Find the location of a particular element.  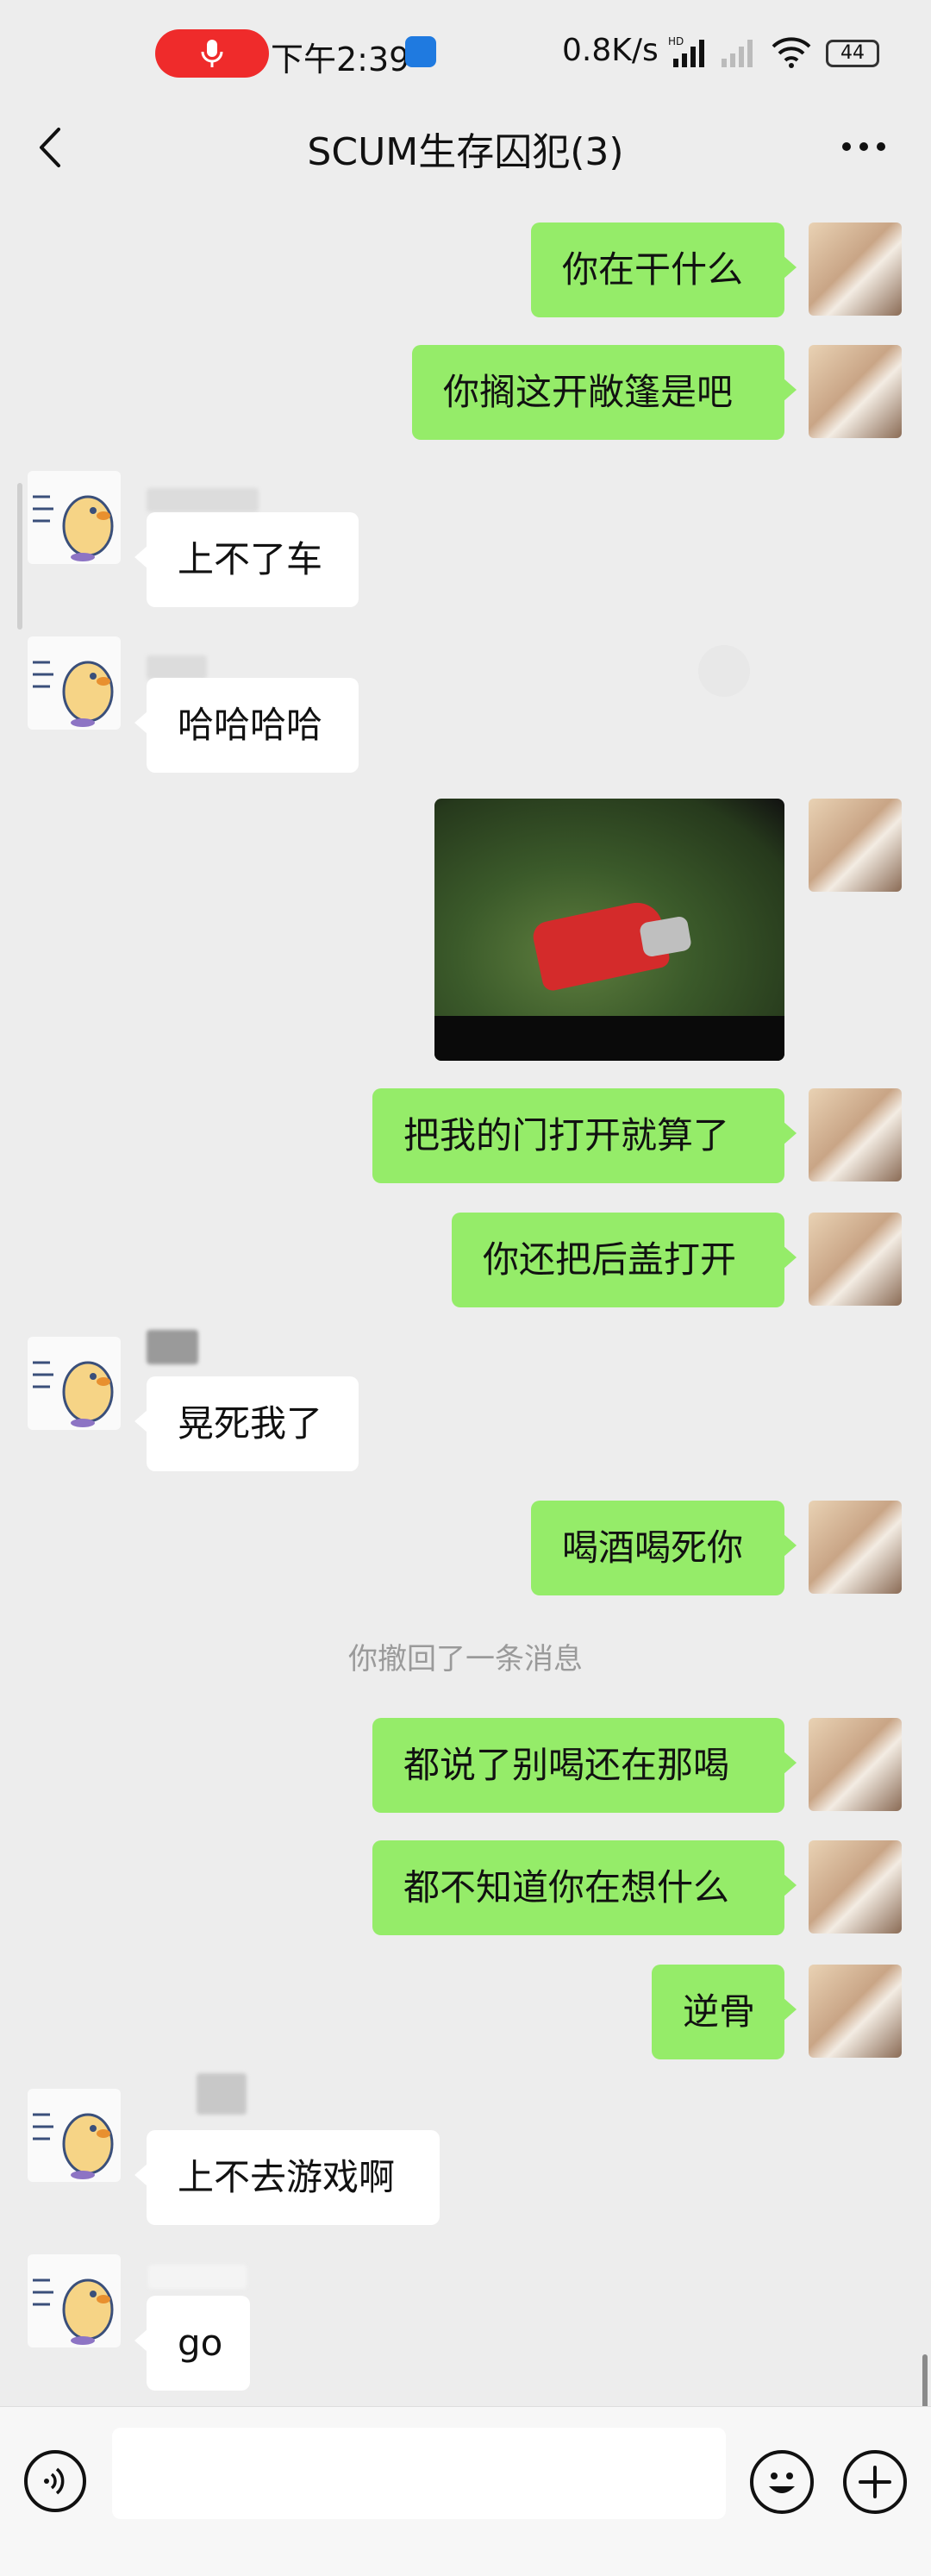

voice-button is located at coordinates (55, 2481).